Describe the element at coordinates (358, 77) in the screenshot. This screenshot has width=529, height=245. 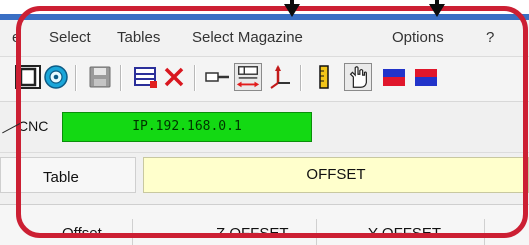
I see `hand-icon` at that location.